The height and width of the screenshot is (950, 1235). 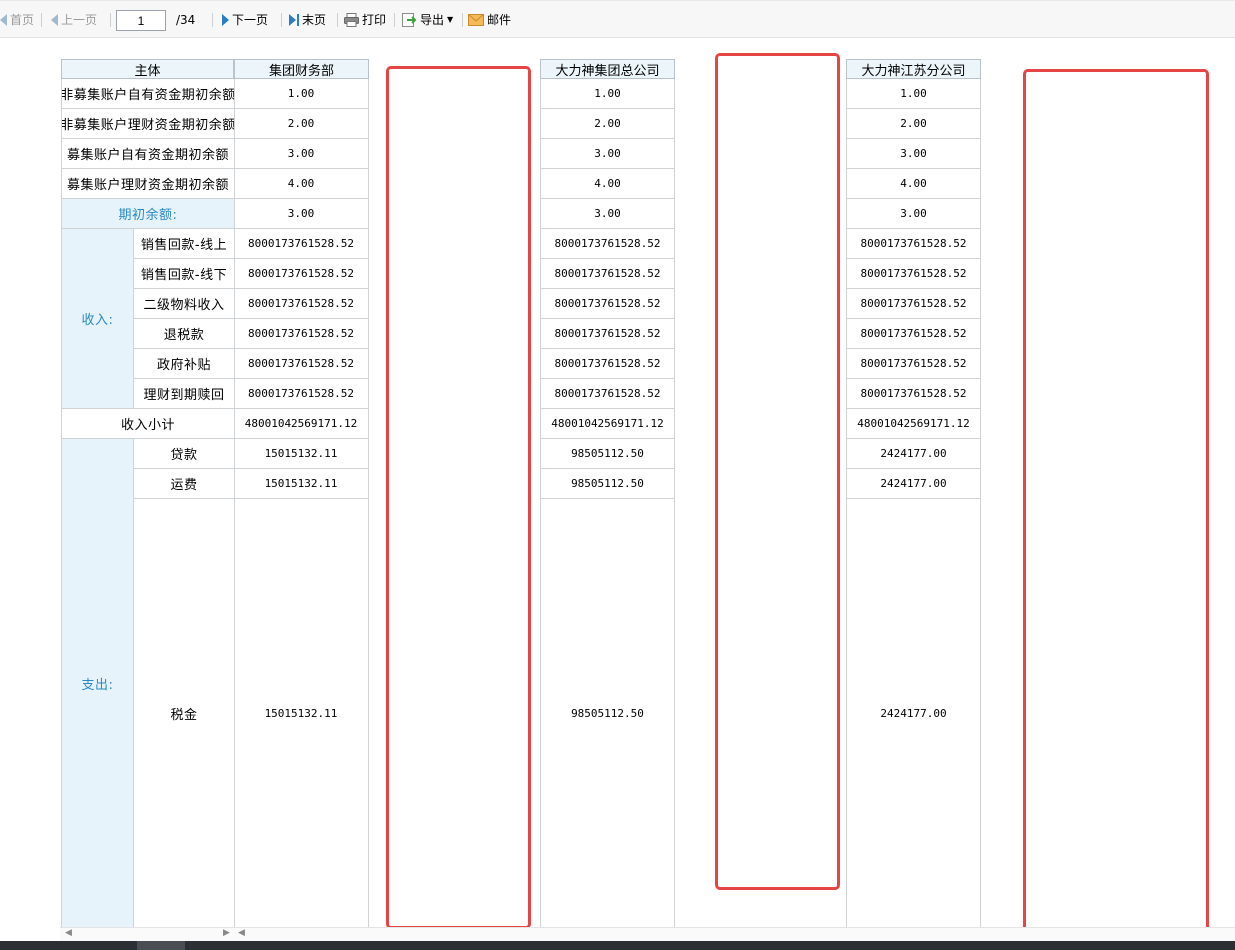 I want to click on income-subtotal-label: 收入小计, so click(x=148, y=424).